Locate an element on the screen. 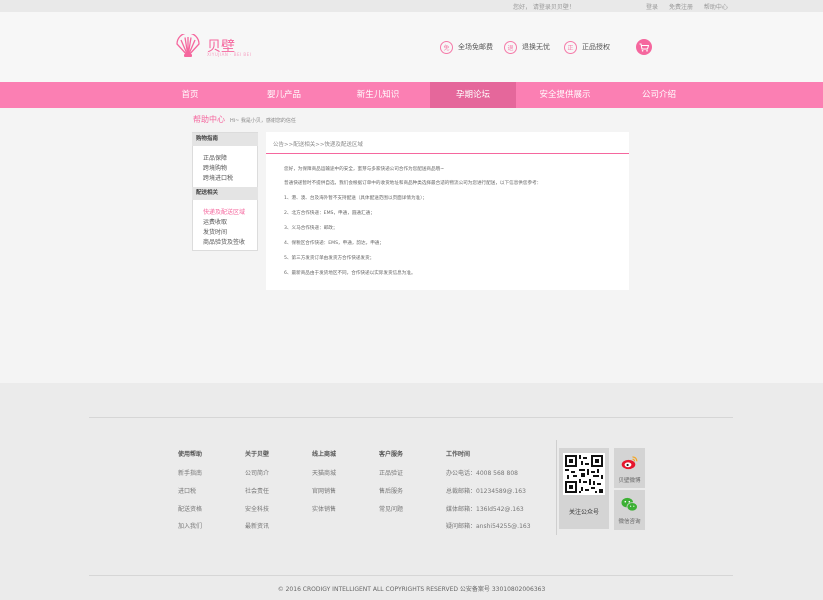 Image resolution: width=823 pixels, height=600 pixels. login-link: 登录 is located at coordinates (652, 7).